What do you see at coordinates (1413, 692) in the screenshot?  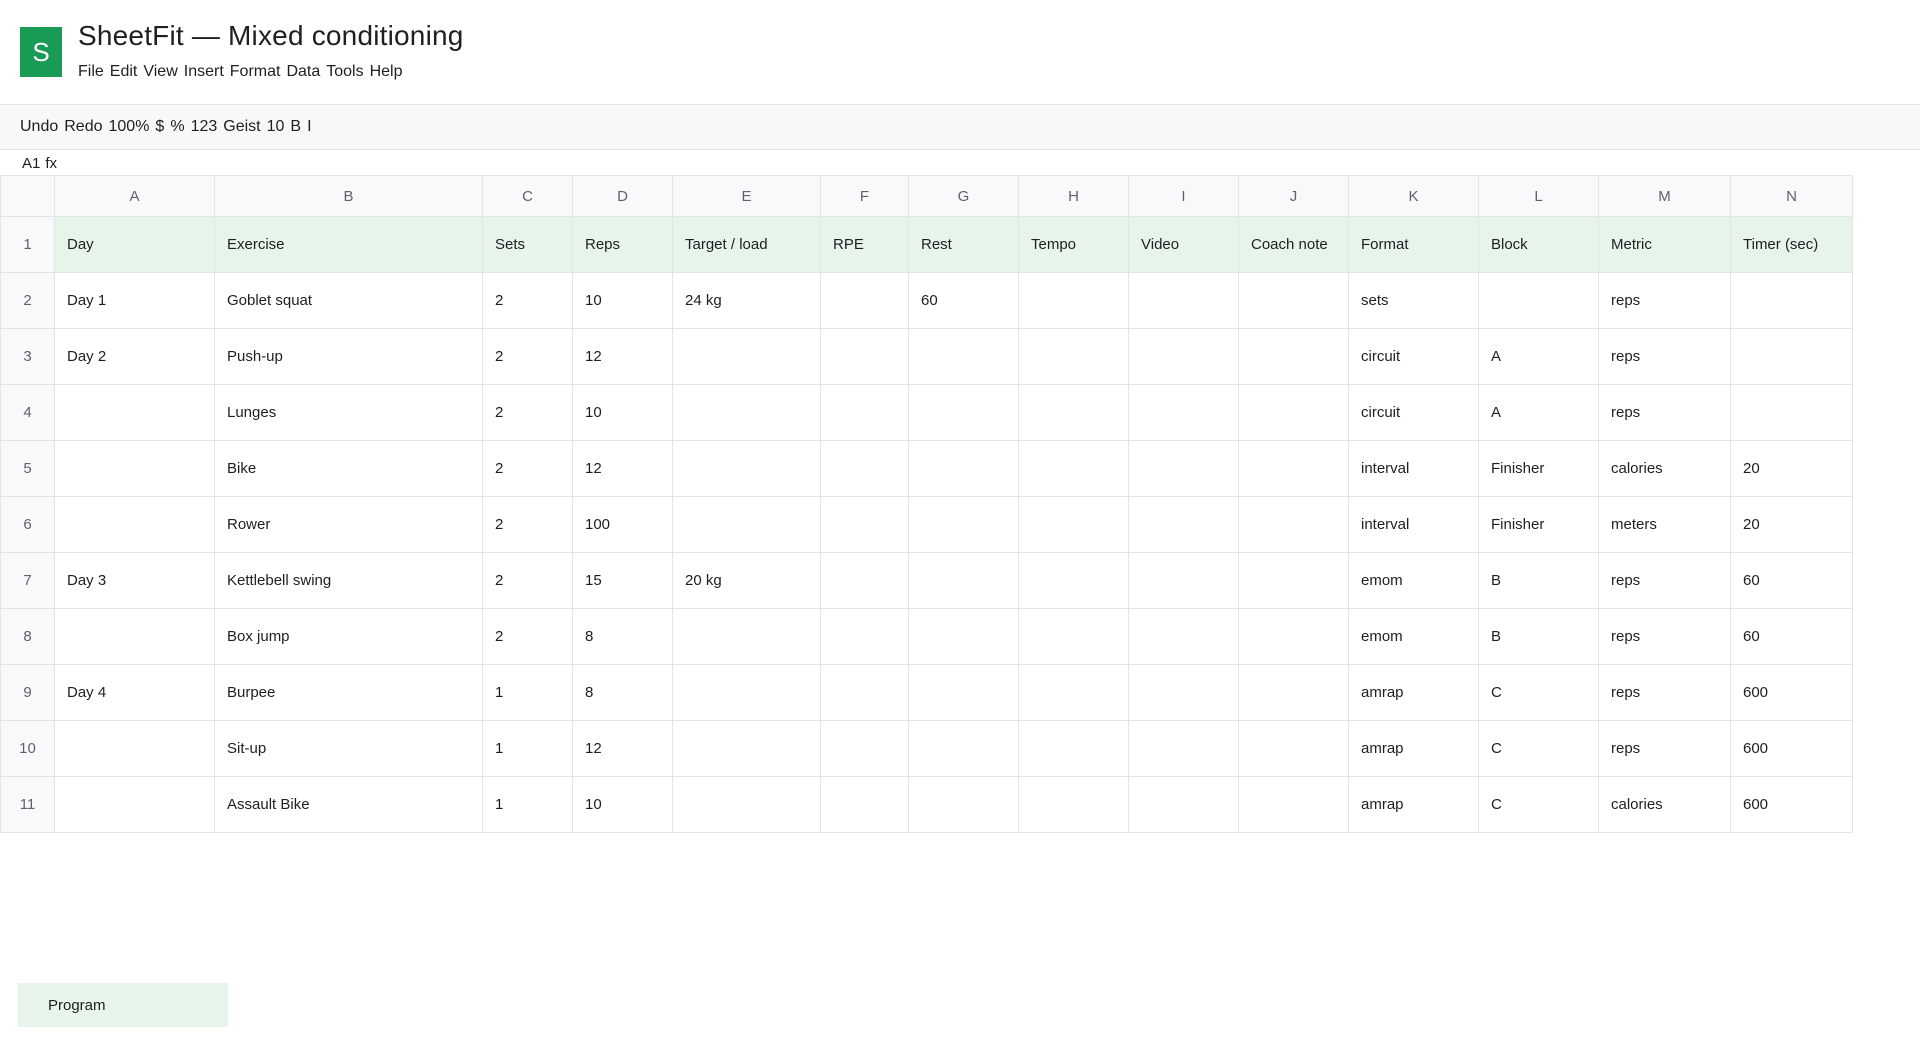 I see `cell-k9: amrap` at bounding box center [1413, 692].